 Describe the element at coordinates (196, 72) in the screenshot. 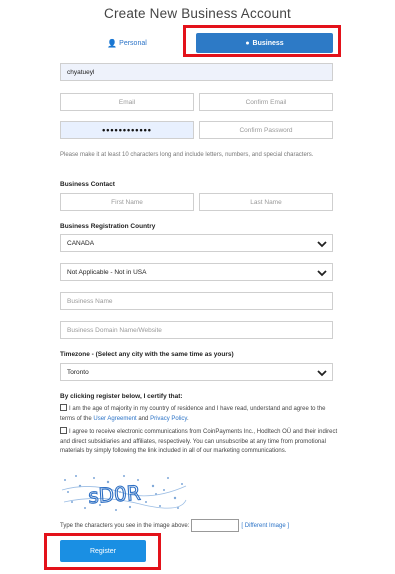

I see `username-field: chyatueyl` at that location.